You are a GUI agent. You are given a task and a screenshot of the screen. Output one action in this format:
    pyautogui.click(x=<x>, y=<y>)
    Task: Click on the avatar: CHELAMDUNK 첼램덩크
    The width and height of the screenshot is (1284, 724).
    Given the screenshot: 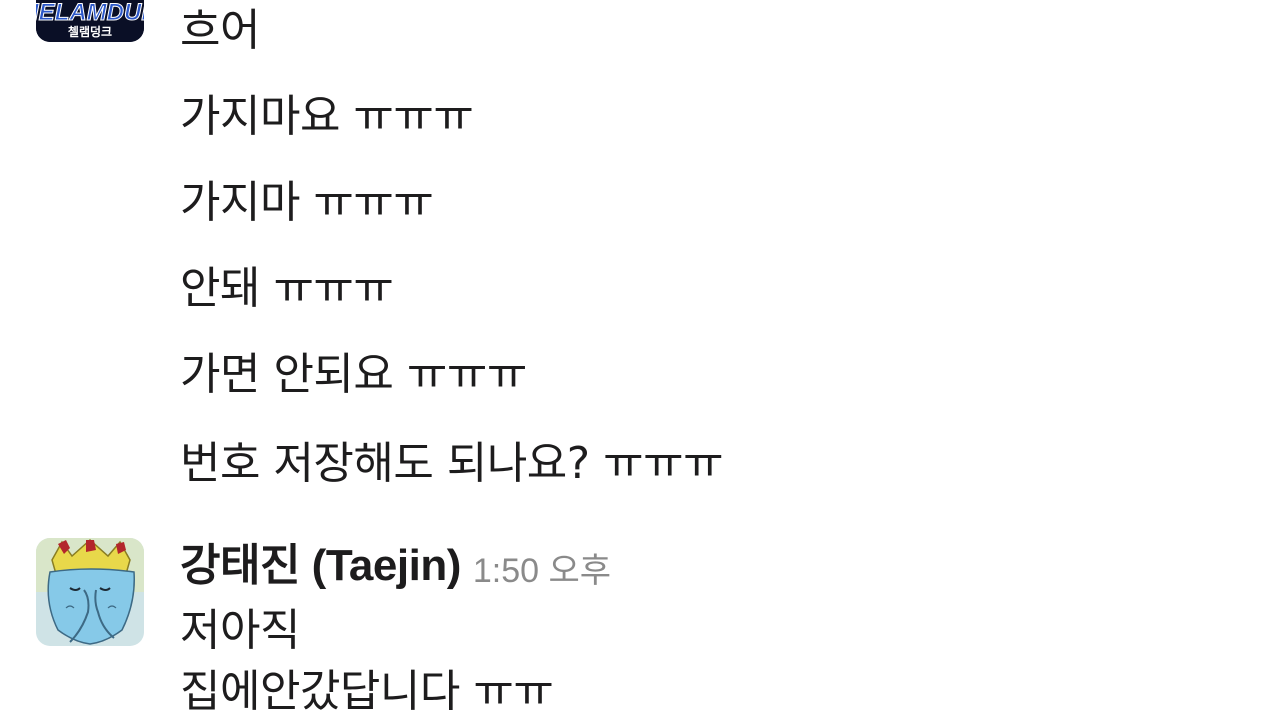 What is the action you would take?
    pyautogui.click(x=90, y=21)
    